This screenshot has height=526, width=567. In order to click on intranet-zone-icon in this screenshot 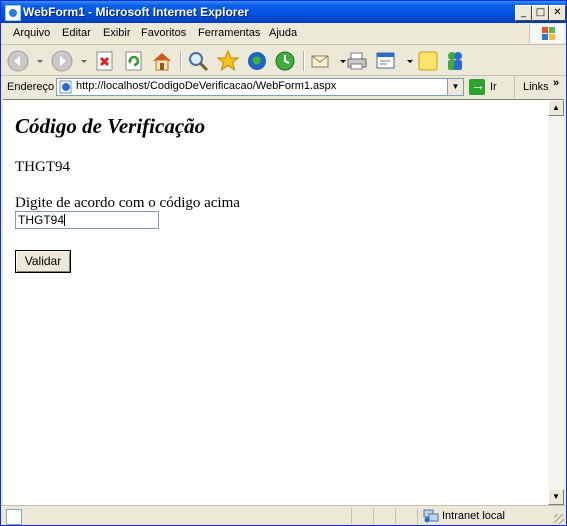, I will do `click(431, 516)`.